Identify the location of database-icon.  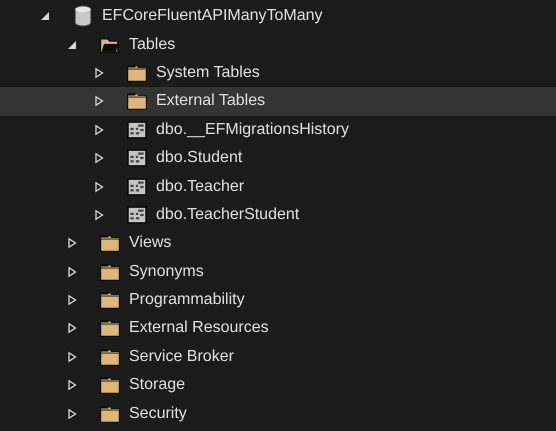
(83, 16).